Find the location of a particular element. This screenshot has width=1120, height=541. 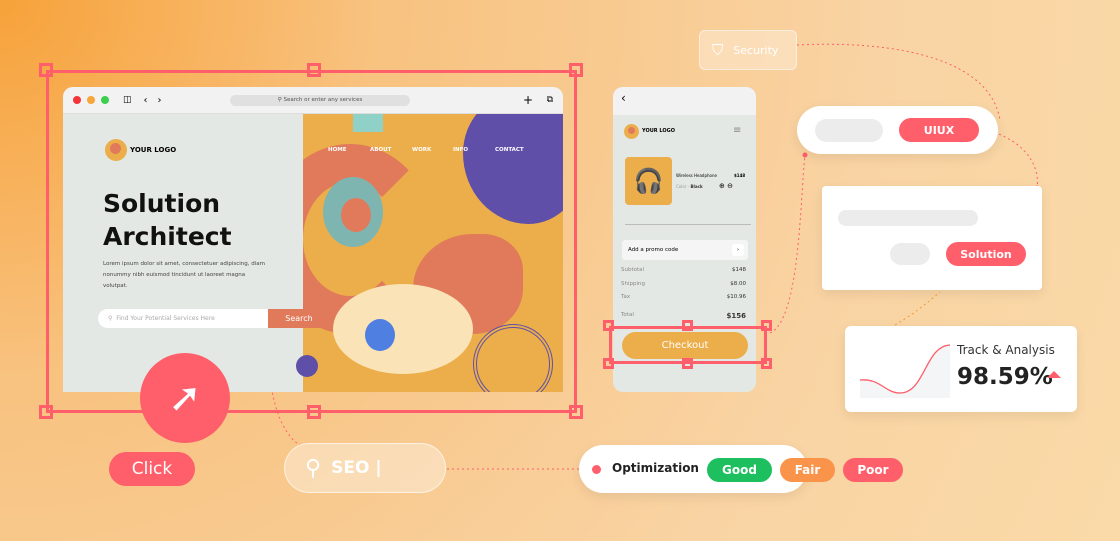

seo-search-input: ⚲ SEO | is located at coordinates (365, 468).